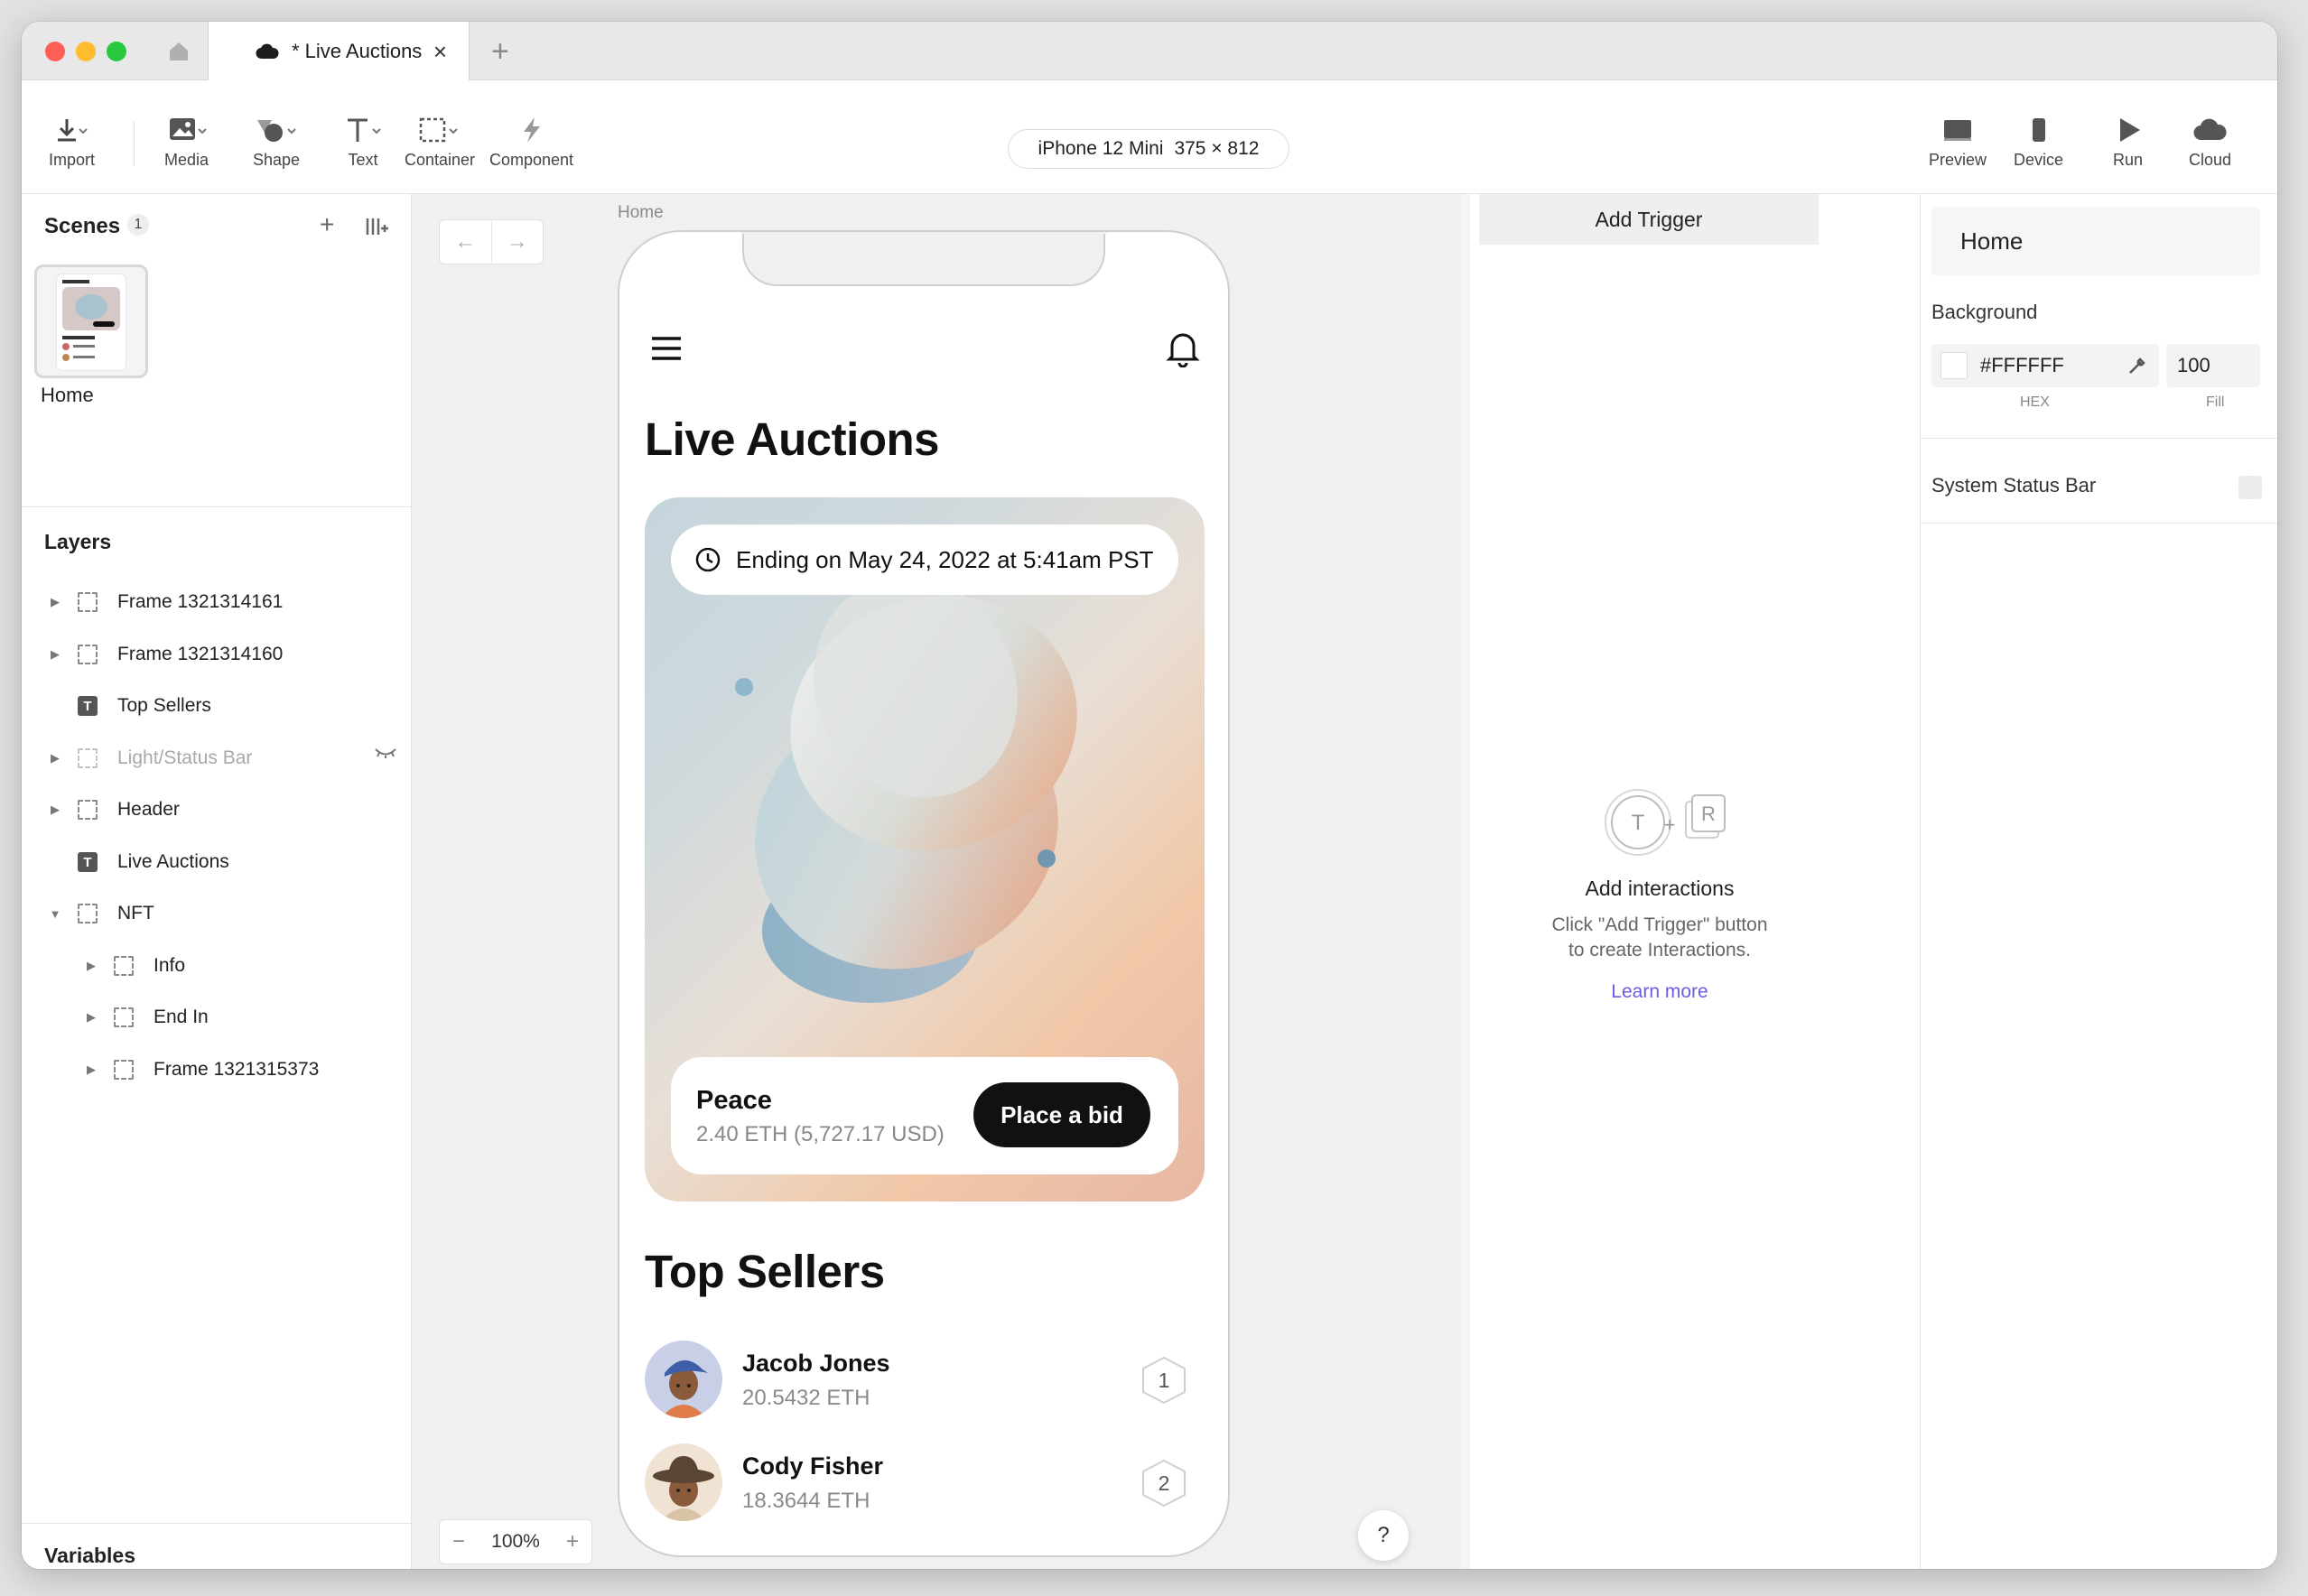 This screenshot has width=2308, height=1596. What do you see at coordinates (170, 965) in the screenshot?
I see `layer-label: Info` at bounding box center [170, 965].